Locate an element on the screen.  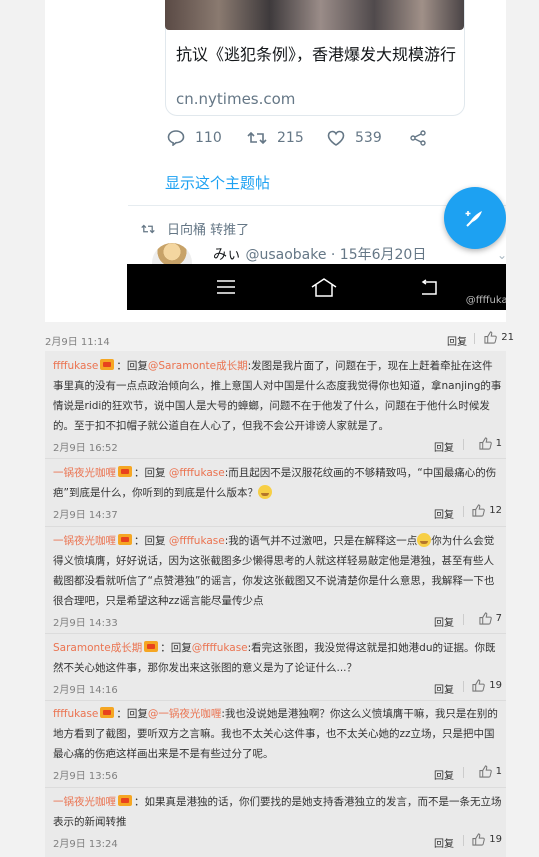
emoji-icon is located at coordinates (424, 540).